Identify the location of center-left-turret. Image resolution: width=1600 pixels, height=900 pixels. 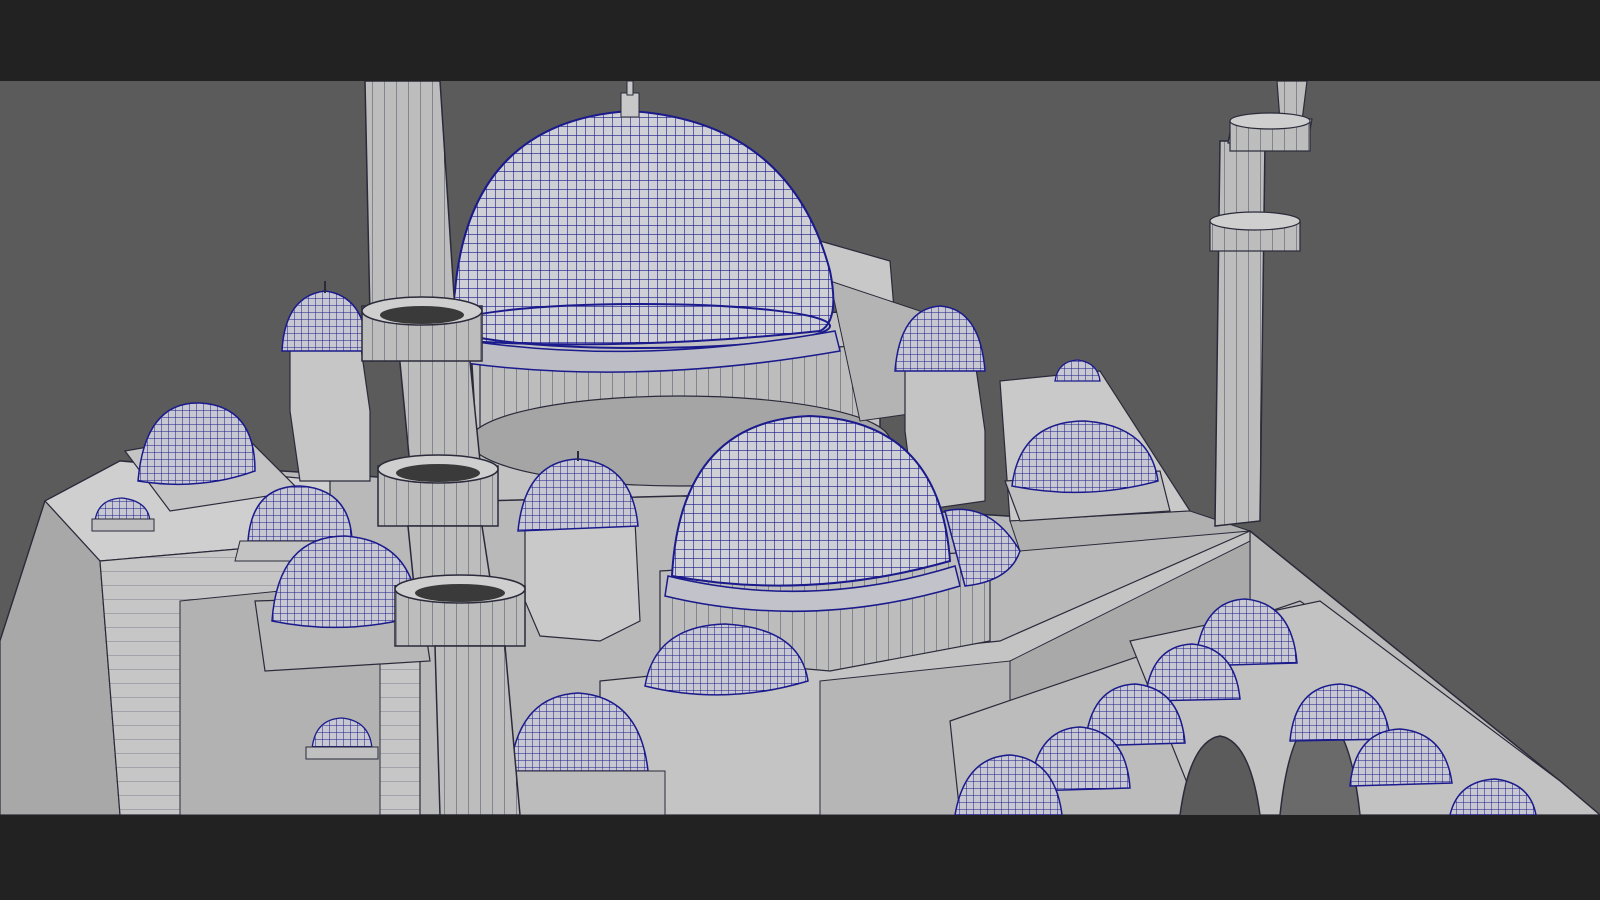
(579, 546).